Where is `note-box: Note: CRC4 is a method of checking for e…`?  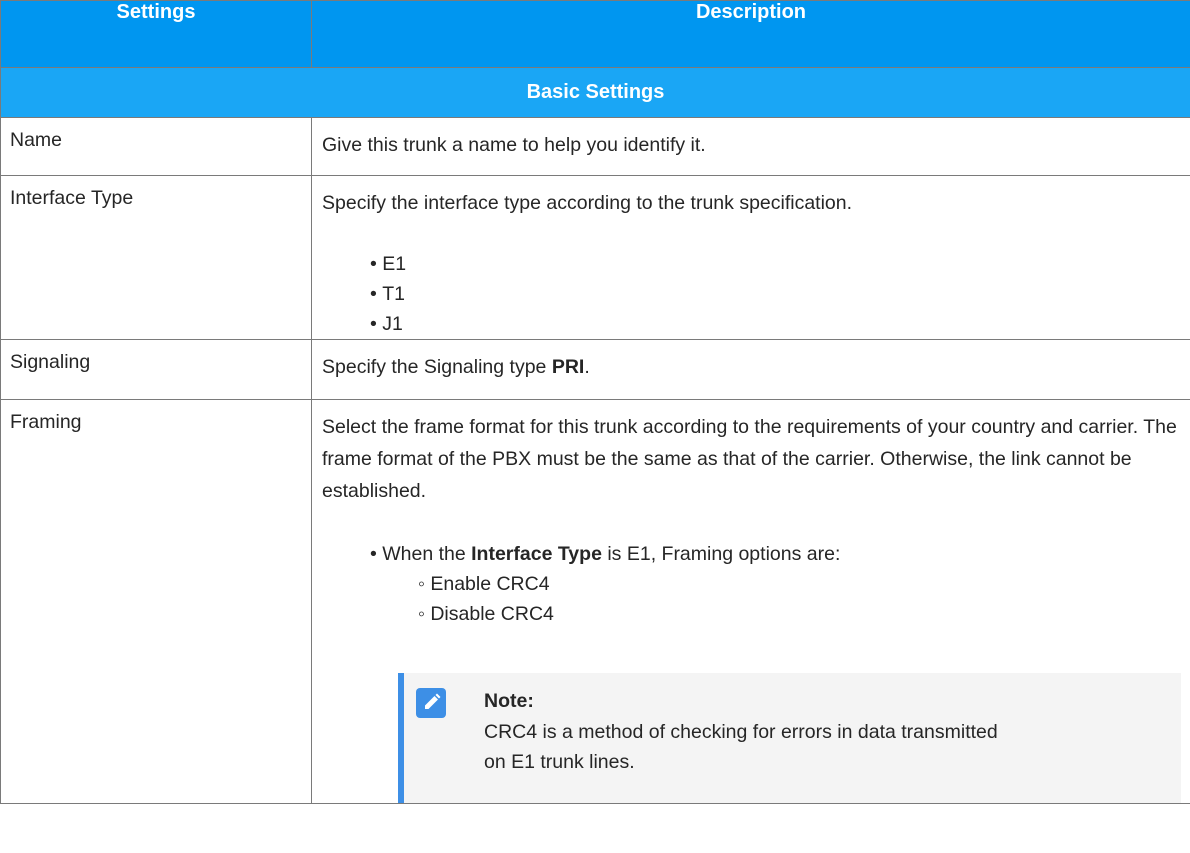
note-box: Note: CRC4 is a method of checking for e… is located at coordinates (789, 738).